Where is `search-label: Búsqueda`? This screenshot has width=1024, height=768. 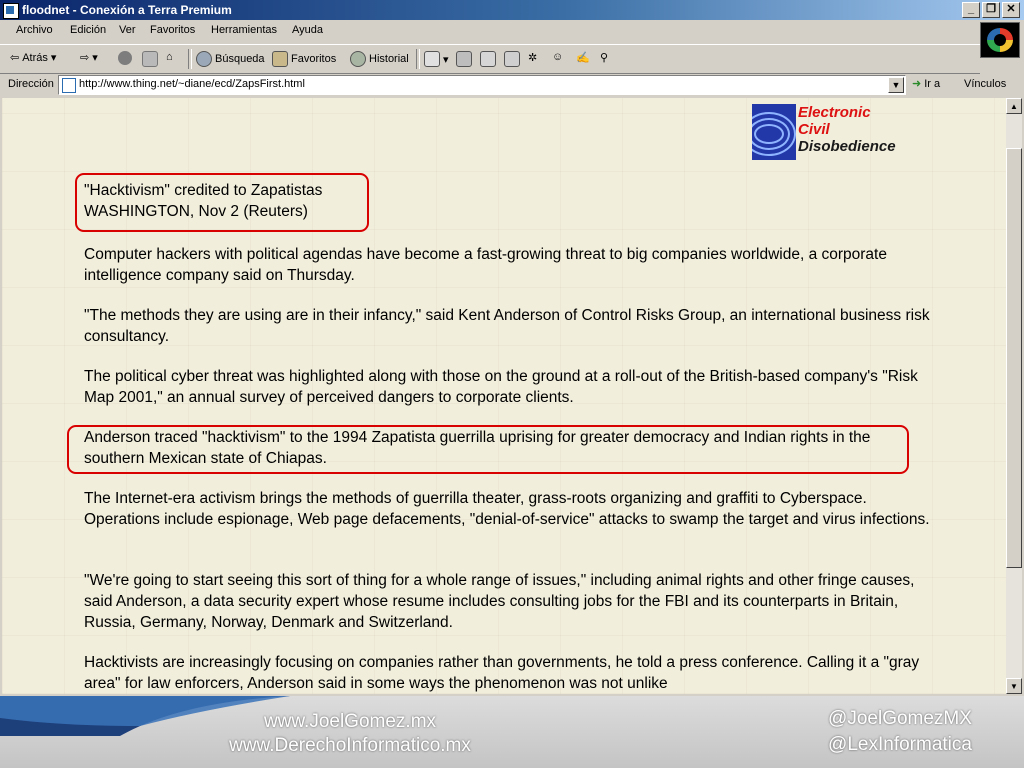 search-label: Búsqueda is located at coordinates (240, 59).